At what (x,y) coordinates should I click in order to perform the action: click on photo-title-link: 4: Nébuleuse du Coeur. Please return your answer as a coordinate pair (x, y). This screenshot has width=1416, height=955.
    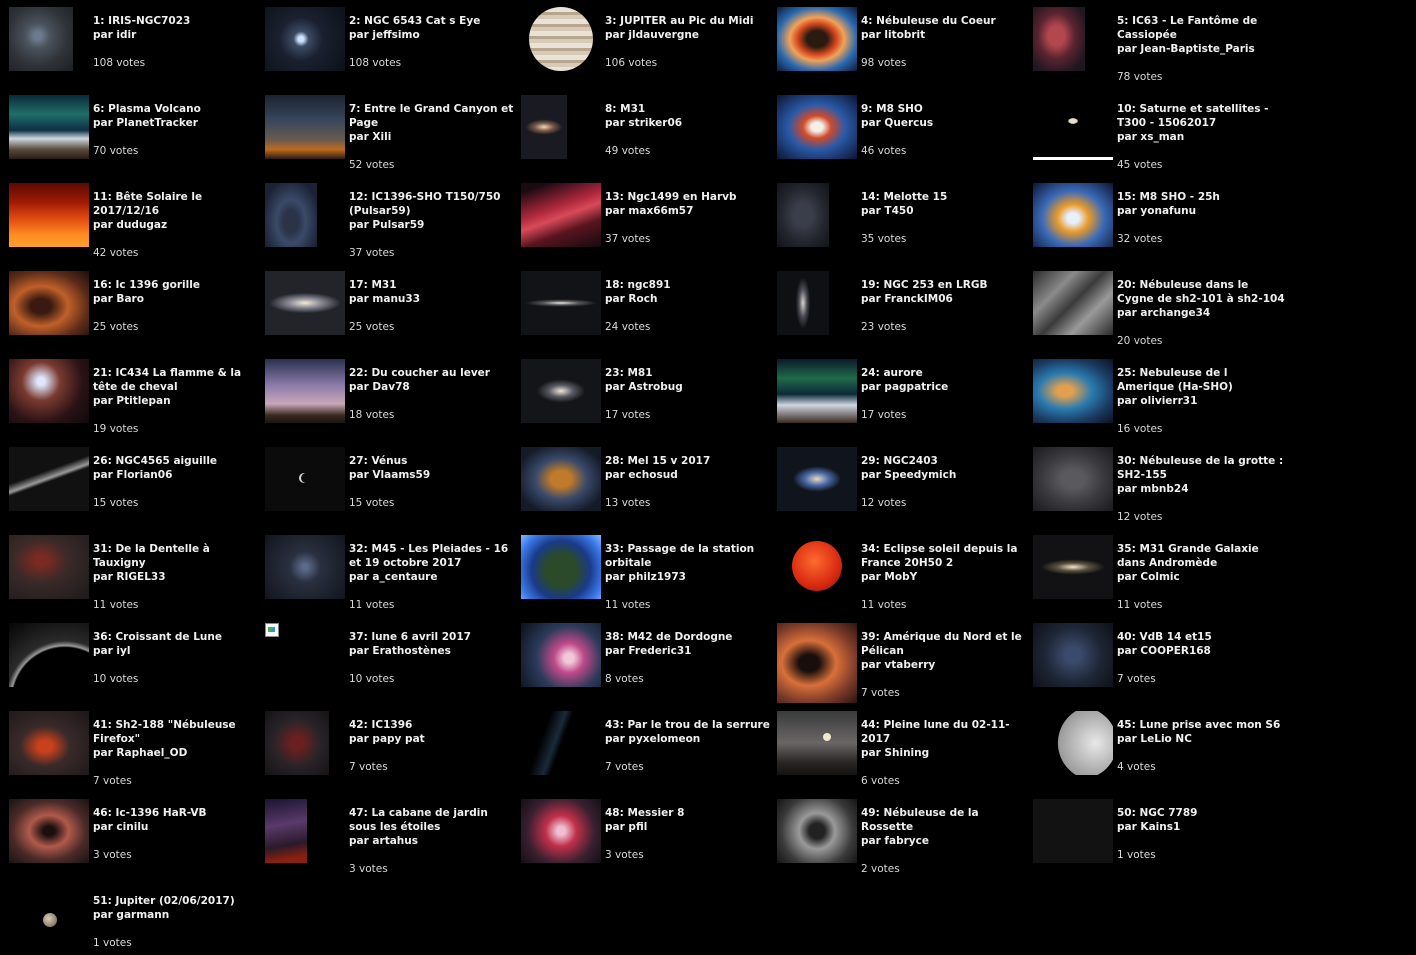
    Looking at the image, I should click on (945, 21).